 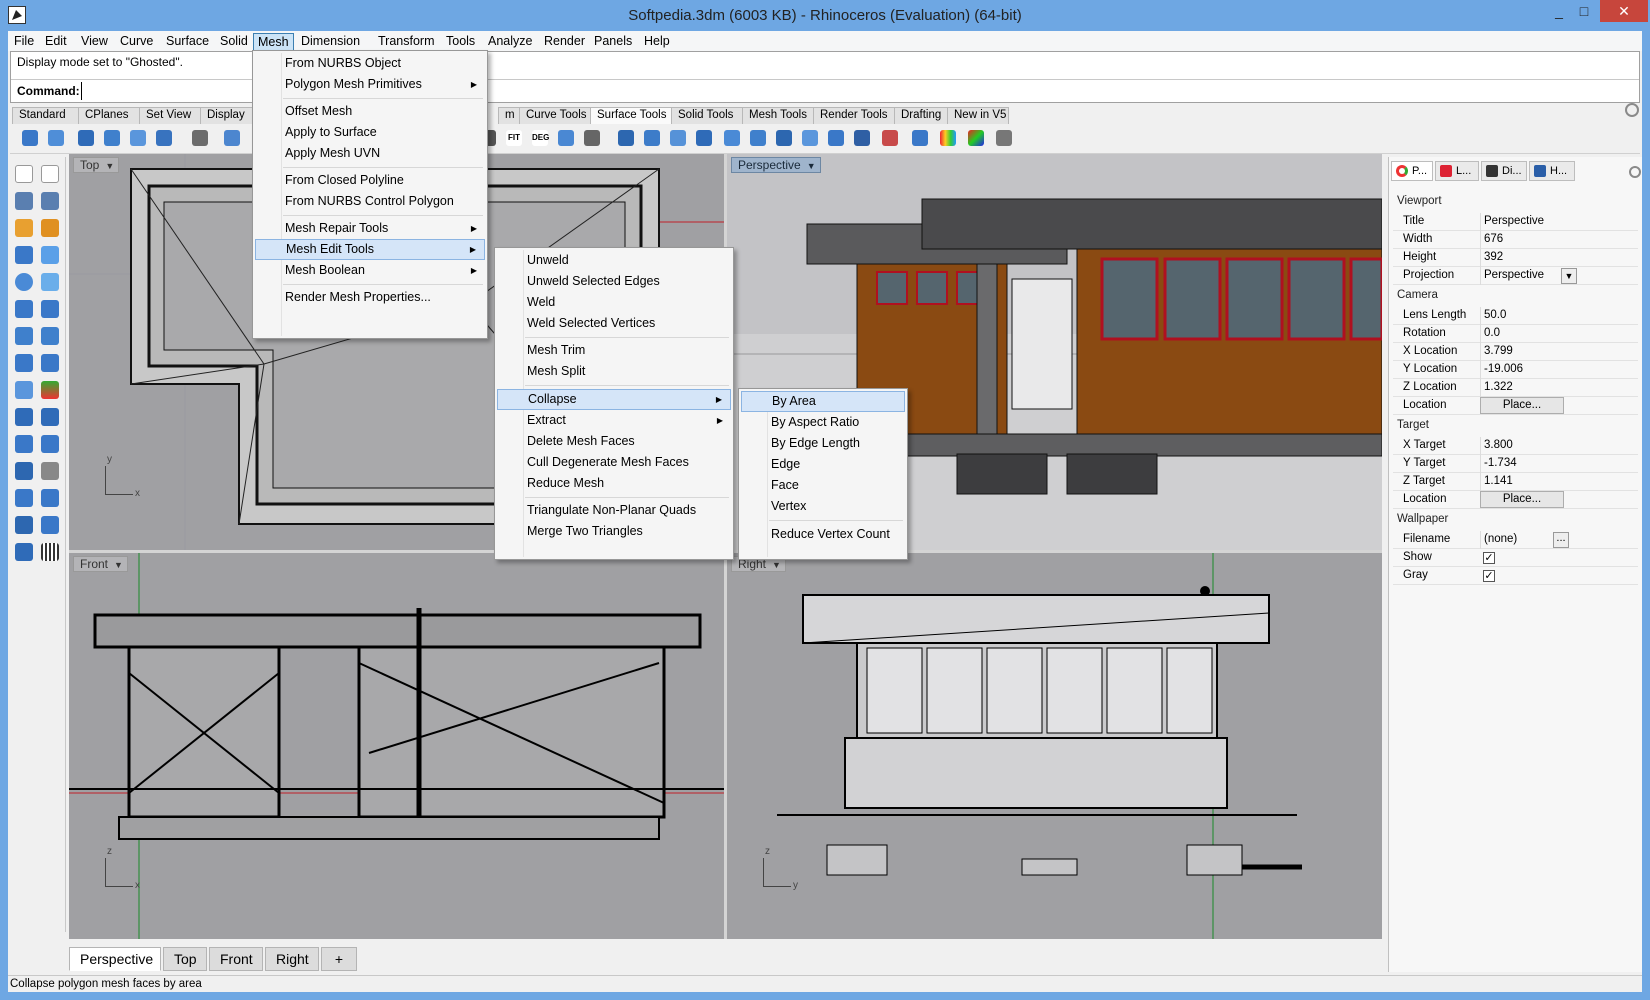 What do you see at coordinates (164, 138) in the screenshot?
I see `surface-revolve-icon` at bounding box center [164, 138].